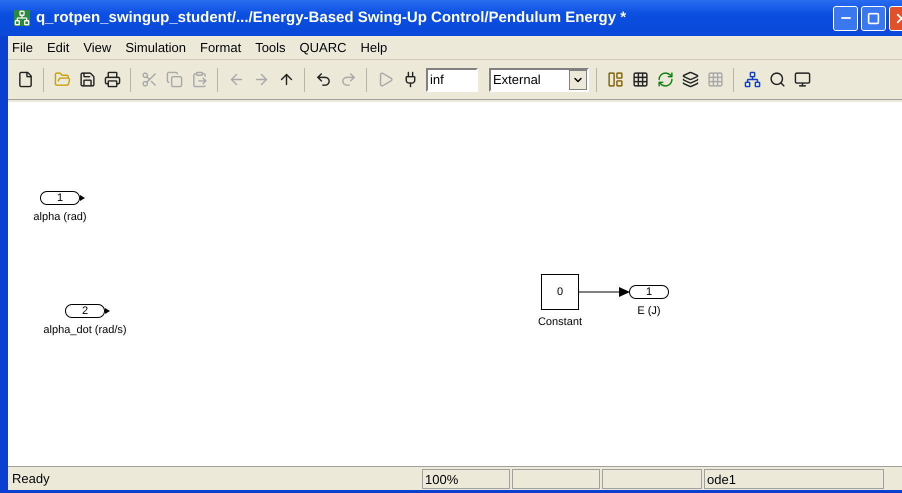  I want to click on block-label: Constant, so click(560, 322).